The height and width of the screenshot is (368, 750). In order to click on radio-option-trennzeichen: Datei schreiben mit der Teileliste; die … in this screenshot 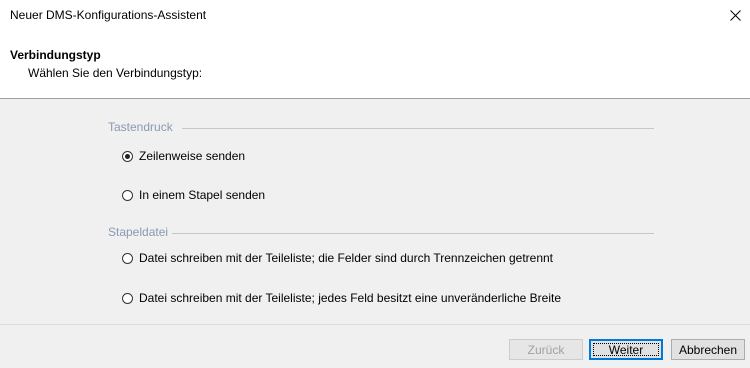, I will do `click(337, 258)`.